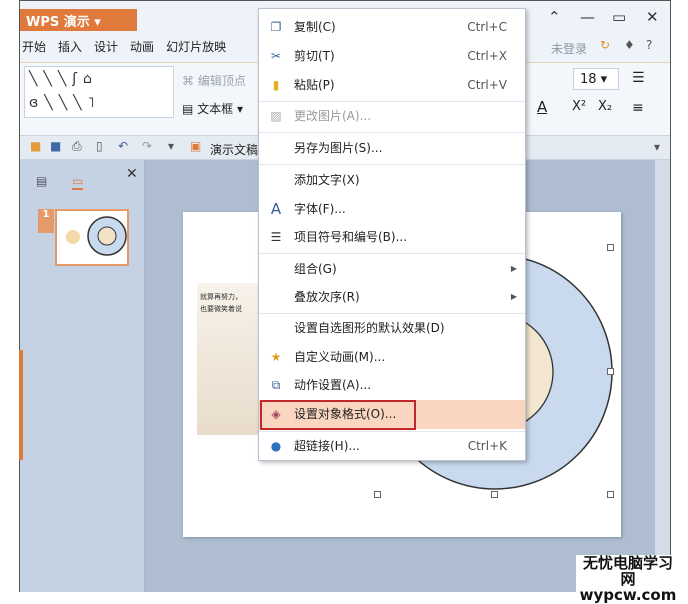  Describe the element at coordinates (55, 146) in the screenshot. I see `save-icon: ■` at that location.